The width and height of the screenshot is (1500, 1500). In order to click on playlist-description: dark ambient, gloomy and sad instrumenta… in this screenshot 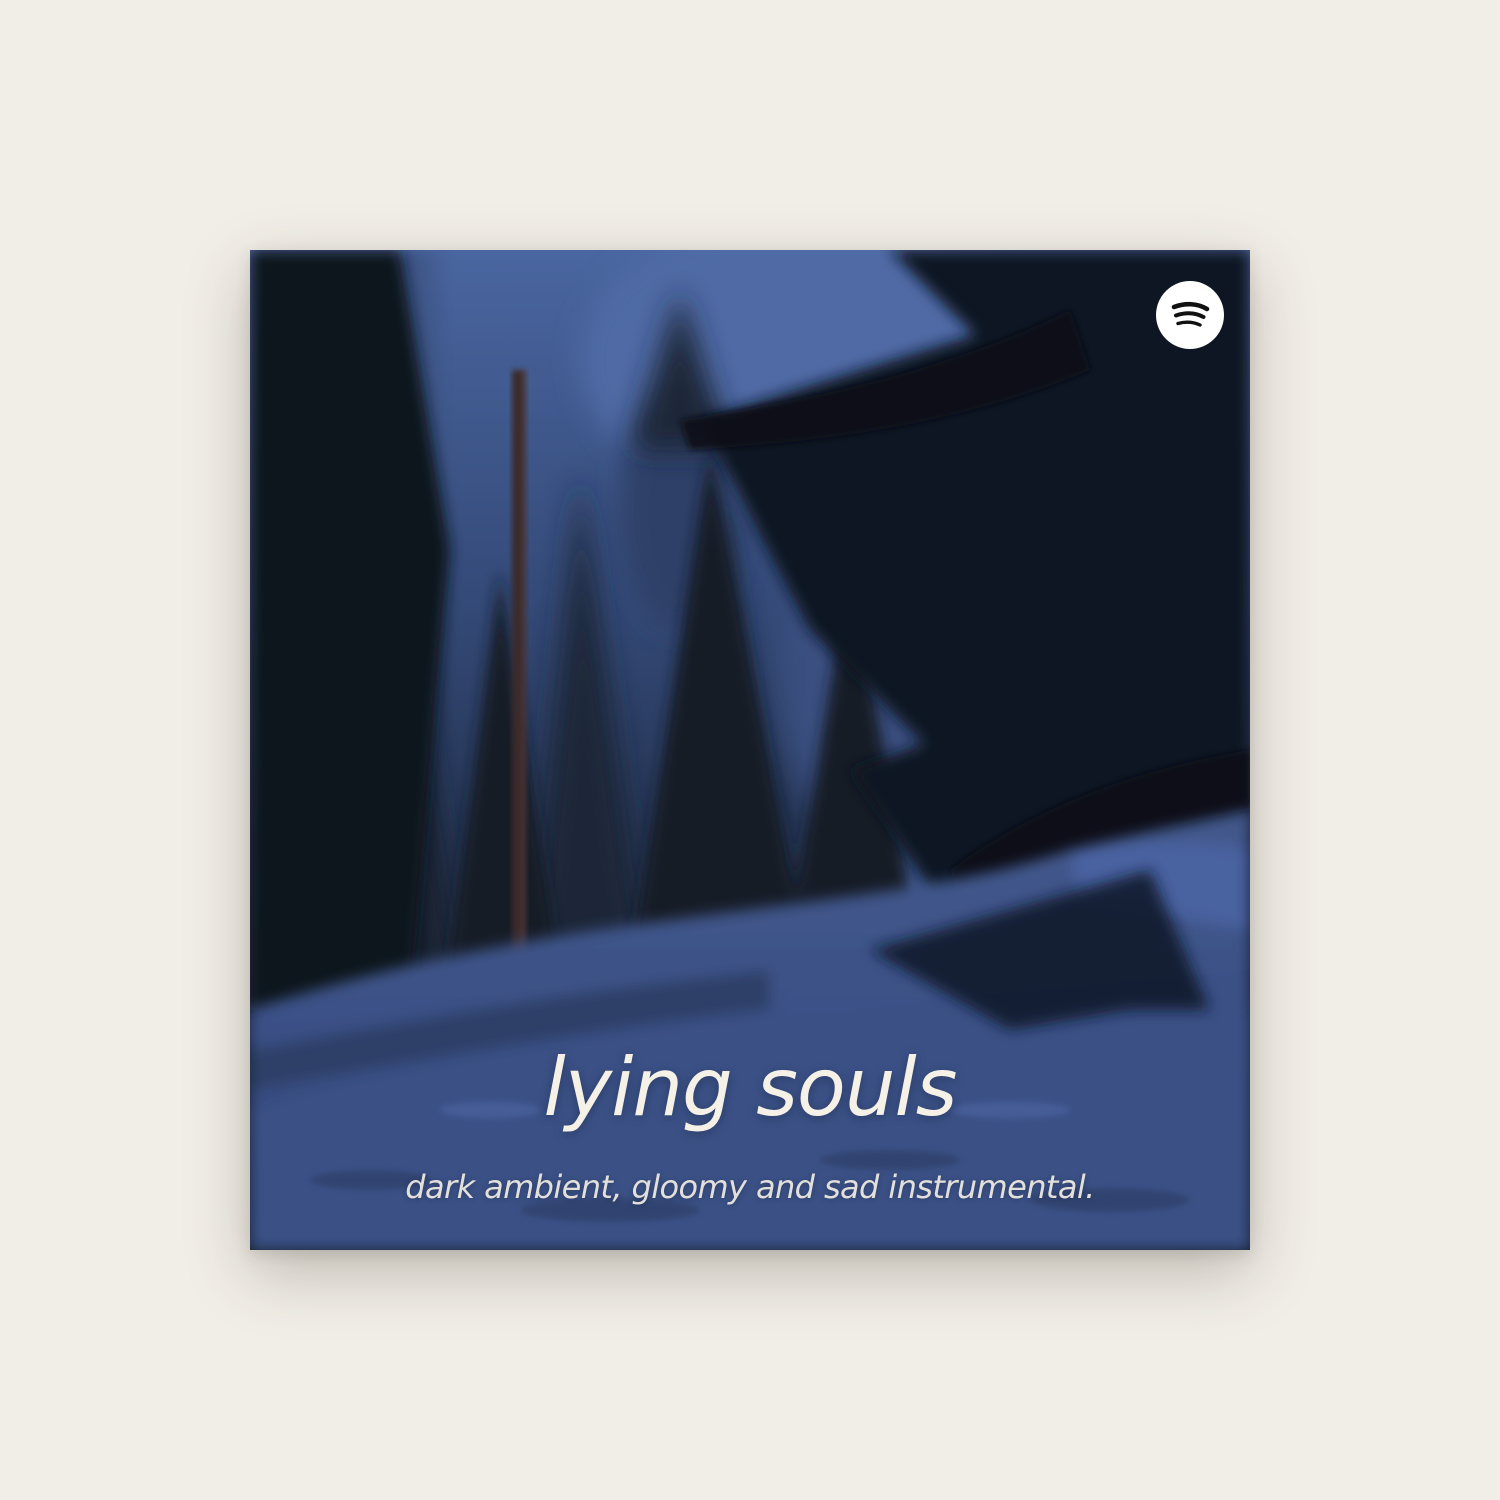, I will do `click(750, 1187)`.